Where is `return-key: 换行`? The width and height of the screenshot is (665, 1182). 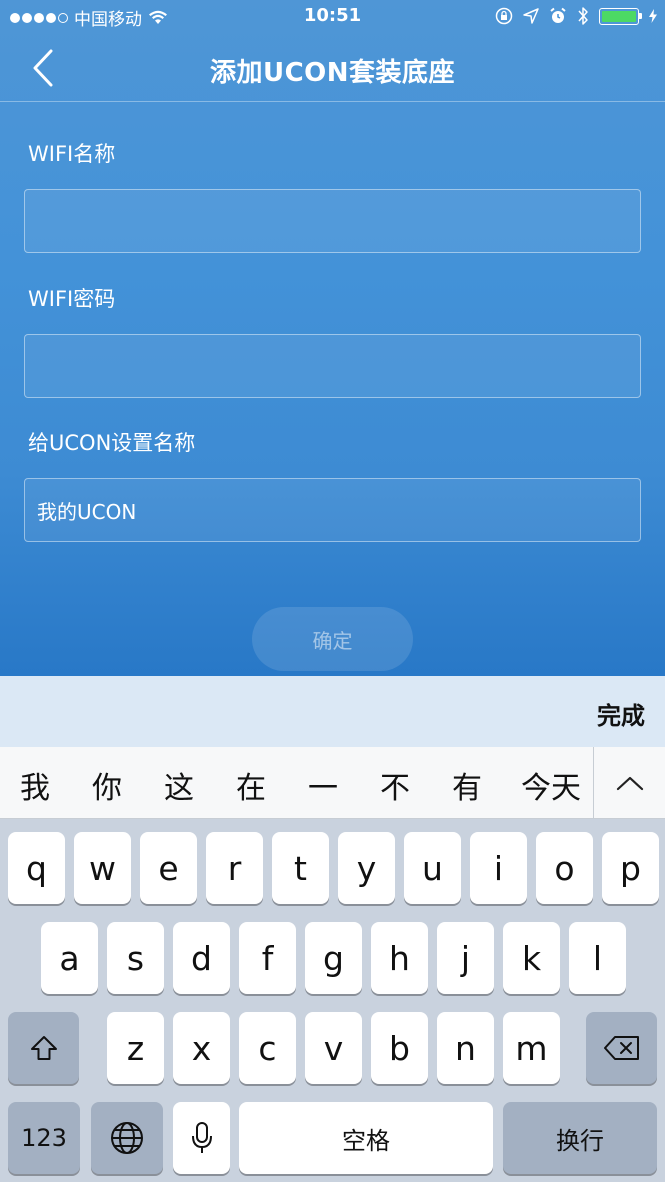 return-key: 换行 is located at coordinates (580, 1138).